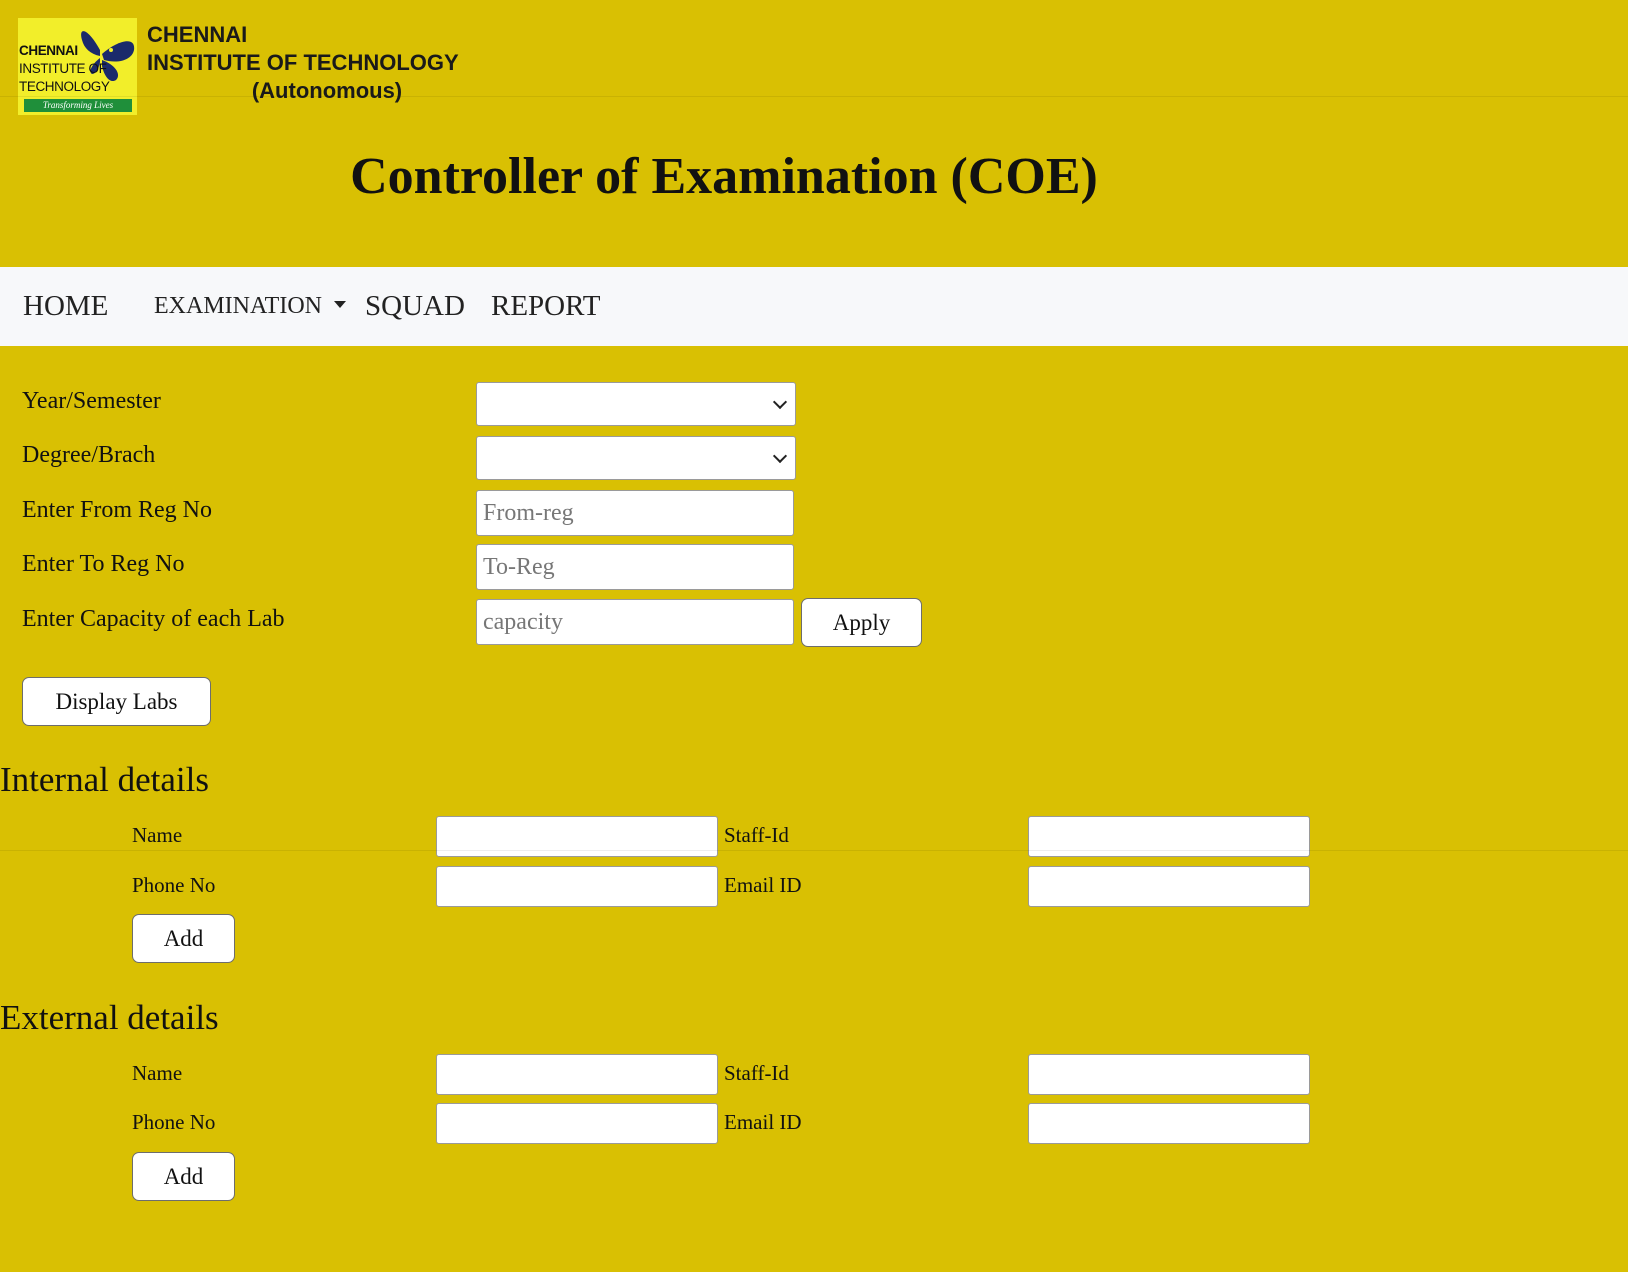 This screenshot has width=1628, height=1272. Describe the element at coordinates (577, 1074) in the screenshot. I see `external-name-input` at that location.